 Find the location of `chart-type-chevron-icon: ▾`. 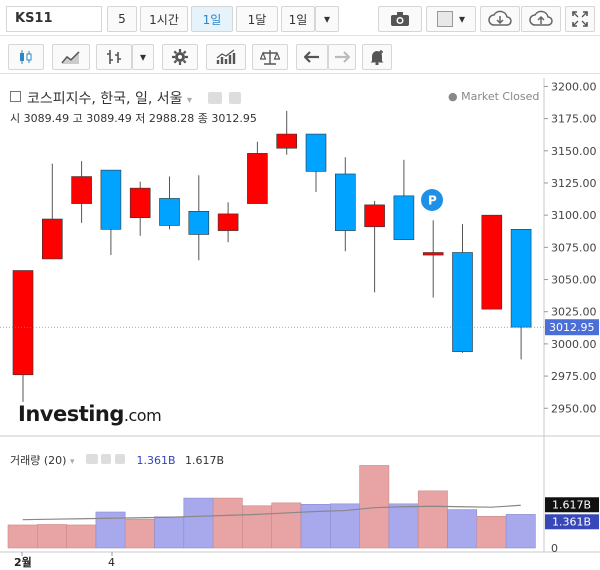

chart-type-chevron-icon: ▾ is located at coordinates (143, 57).